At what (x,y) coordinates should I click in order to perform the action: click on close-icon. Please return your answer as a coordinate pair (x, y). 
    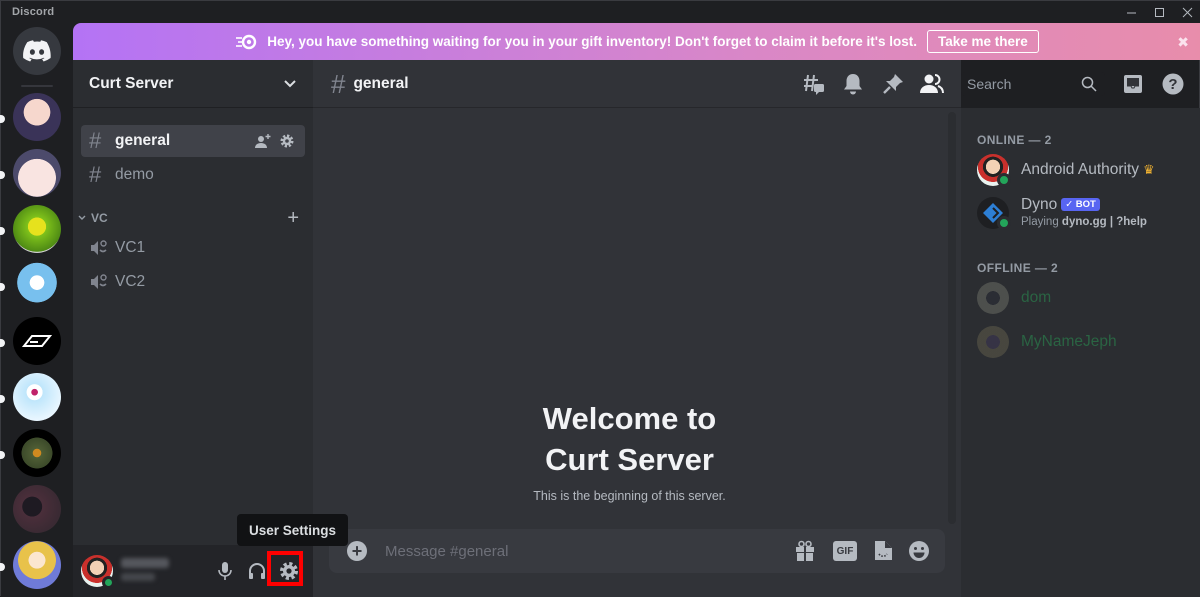
    Looking at the image, I should click on (1187, 12).